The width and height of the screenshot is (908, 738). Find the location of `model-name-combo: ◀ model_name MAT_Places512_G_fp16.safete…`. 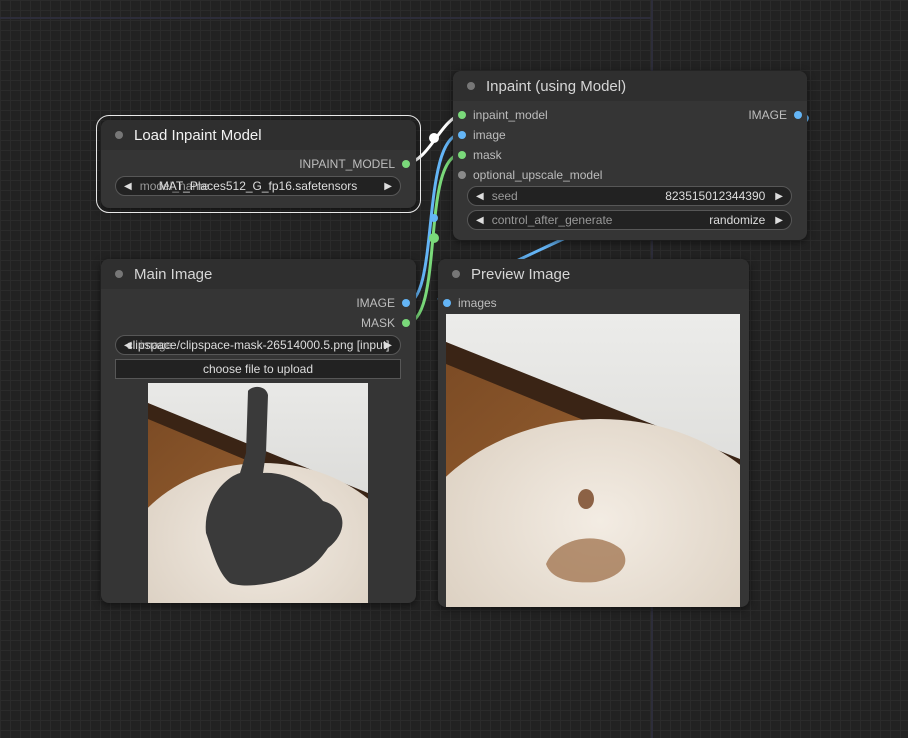

model-name-combo: ◀ model_name MAT_Places512_G_fp16.safete… is located at coordinates (258, 186).